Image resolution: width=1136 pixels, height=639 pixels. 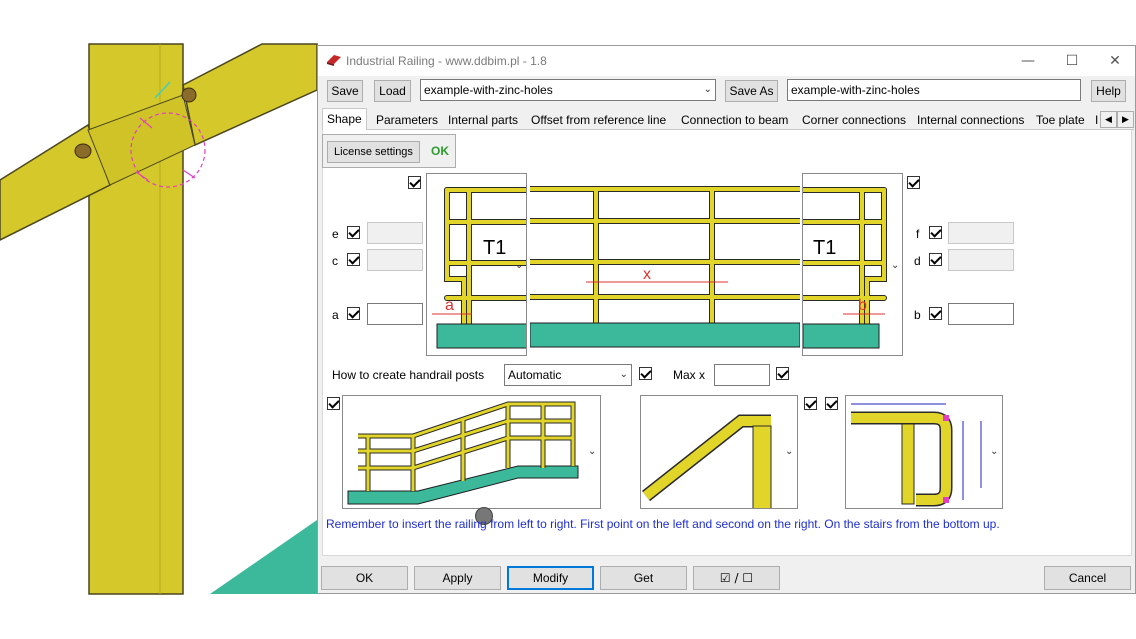 What do you see at coordinates (568, 375) in the screenshot?
I see `posts-method-select: Automatic ⌄` at bounding box center [568, 375].